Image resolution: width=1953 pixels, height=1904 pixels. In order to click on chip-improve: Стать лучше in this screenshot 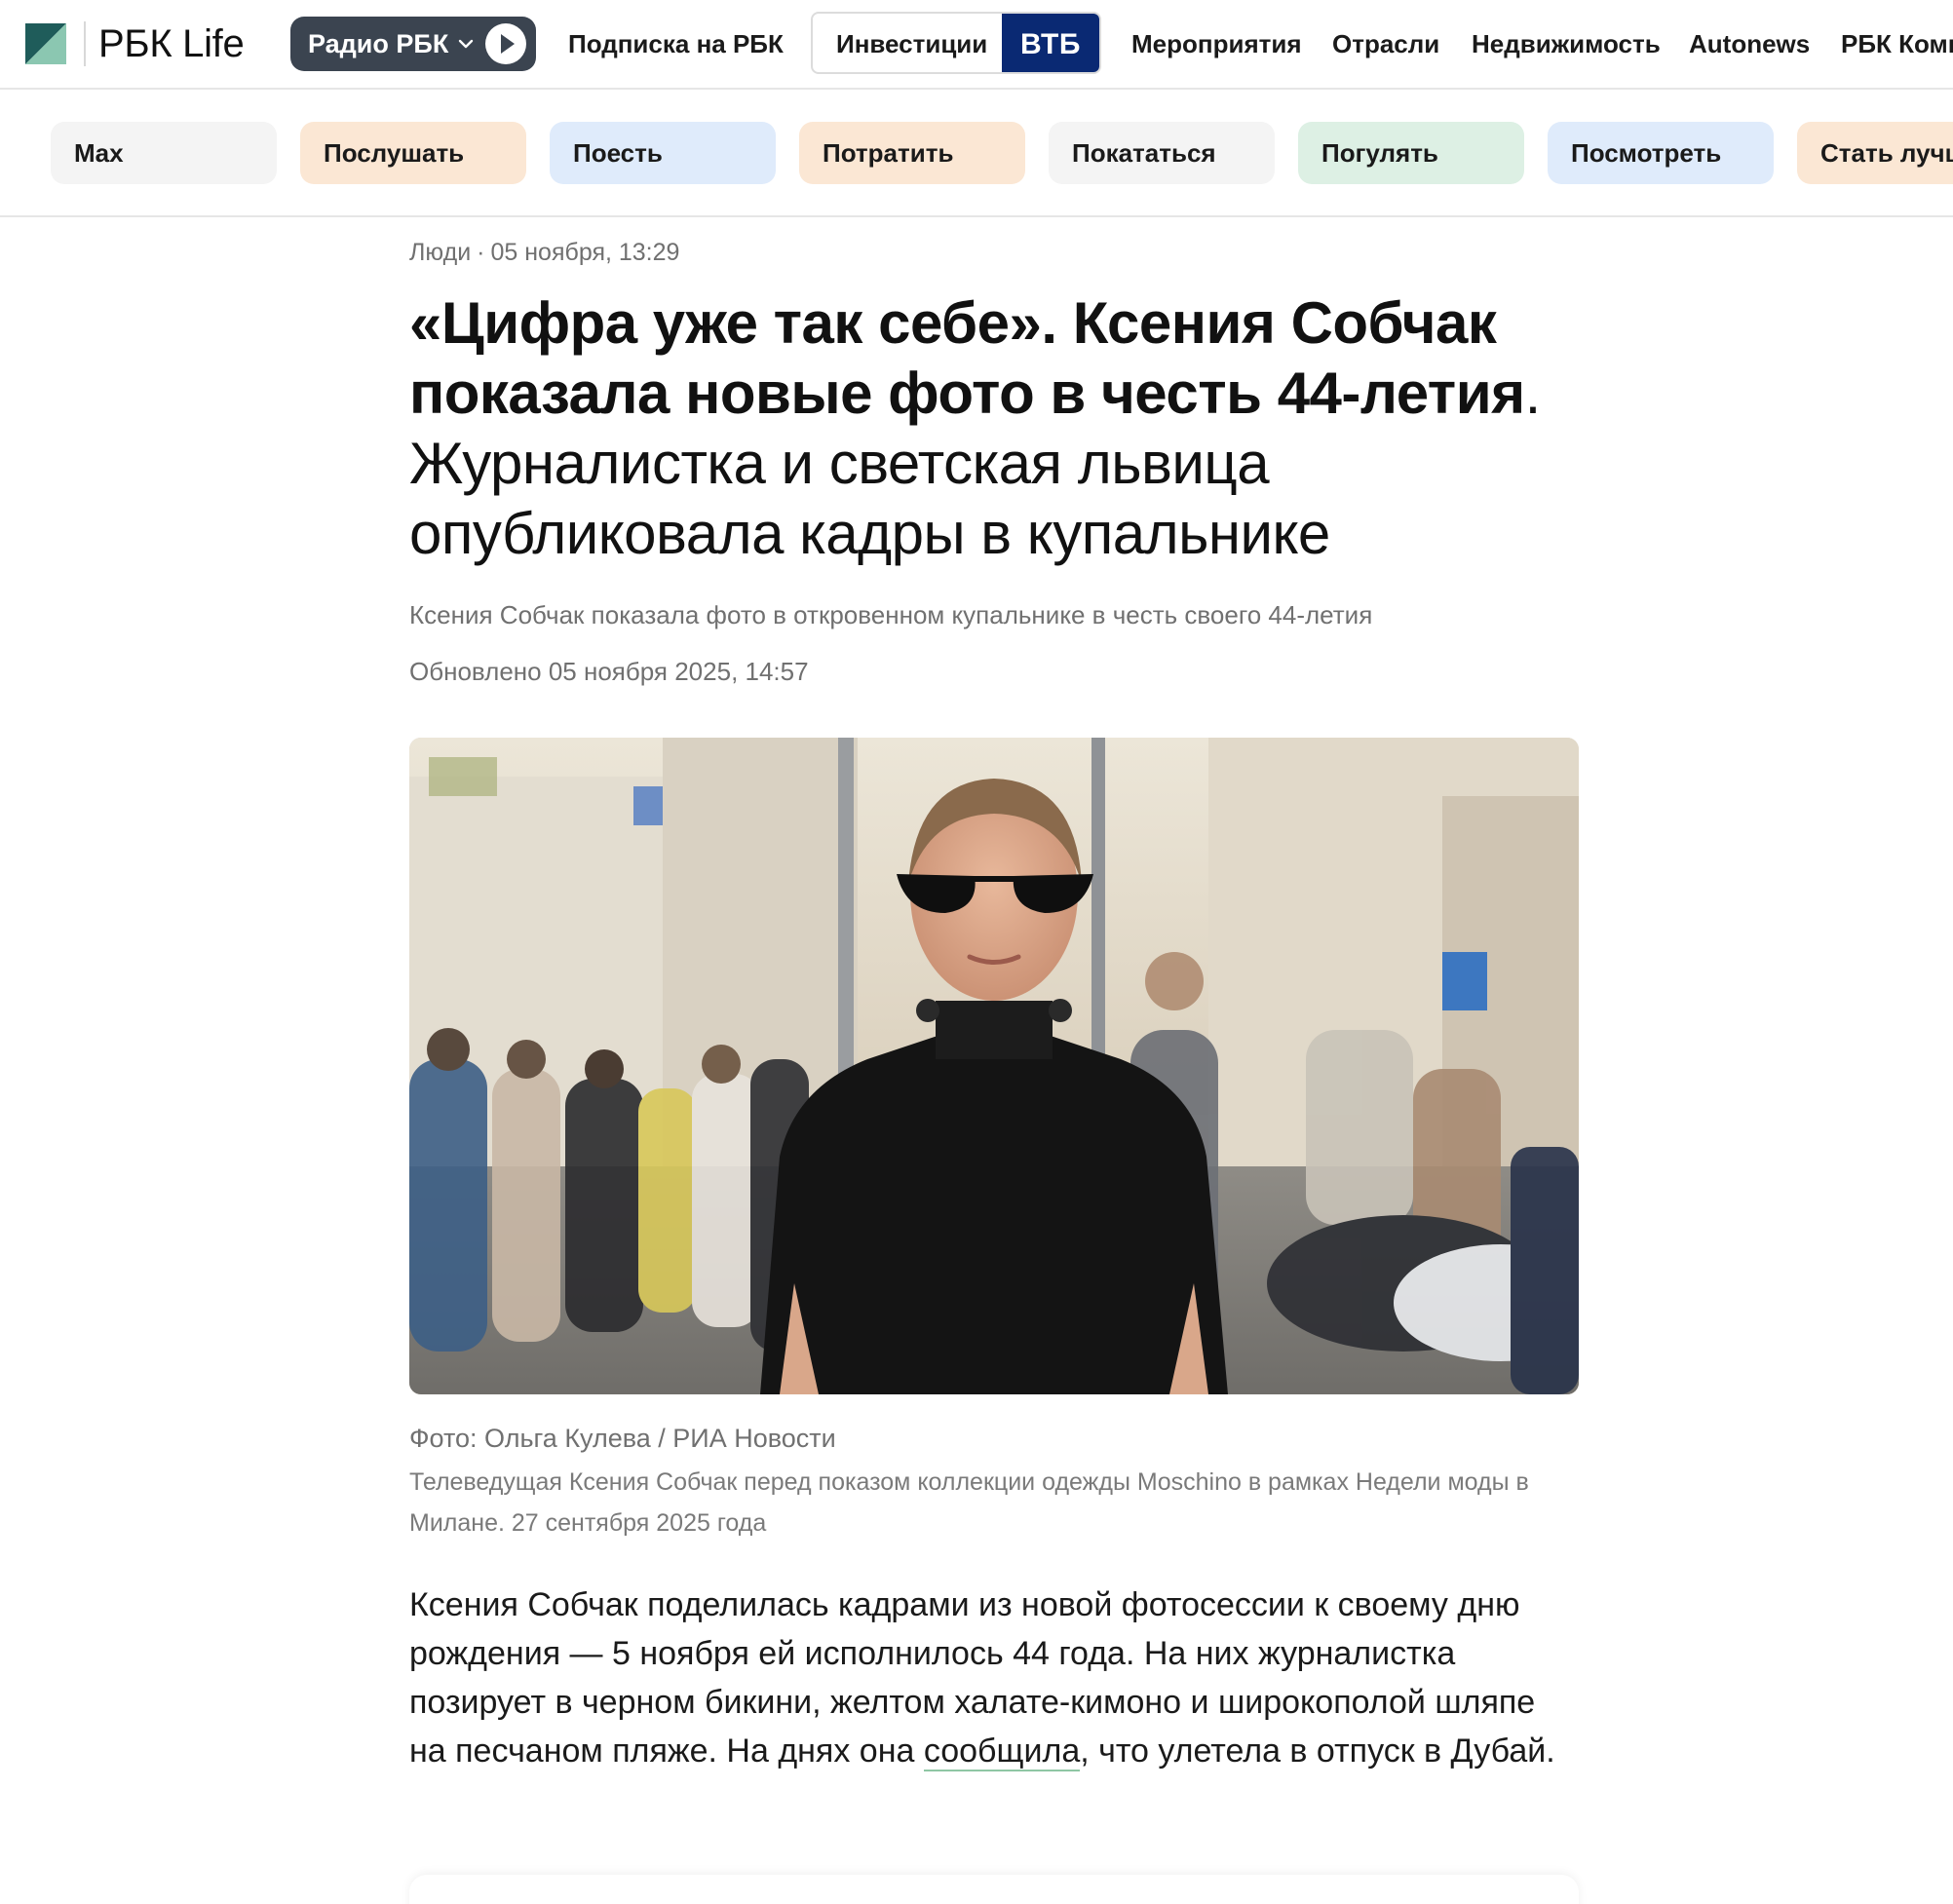, I will do `click(1875, 153)`.